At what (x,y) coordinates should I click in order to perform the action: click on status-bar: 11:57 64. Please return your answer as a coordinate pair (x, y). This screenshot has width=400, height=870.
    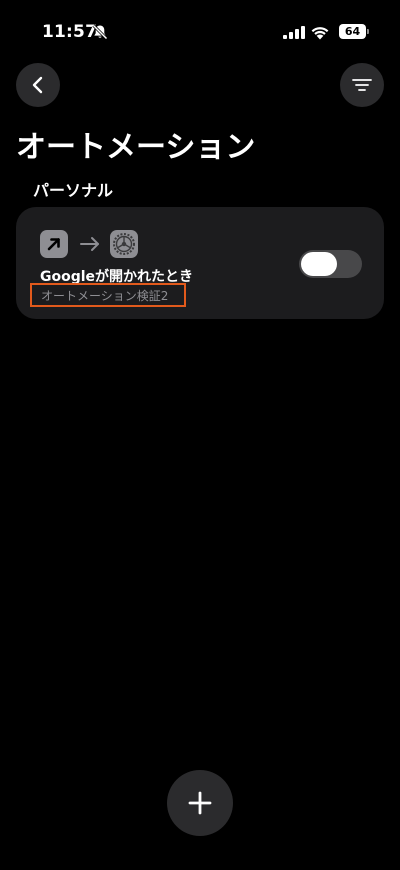
    Looking at the image, I should click on (200, 30).